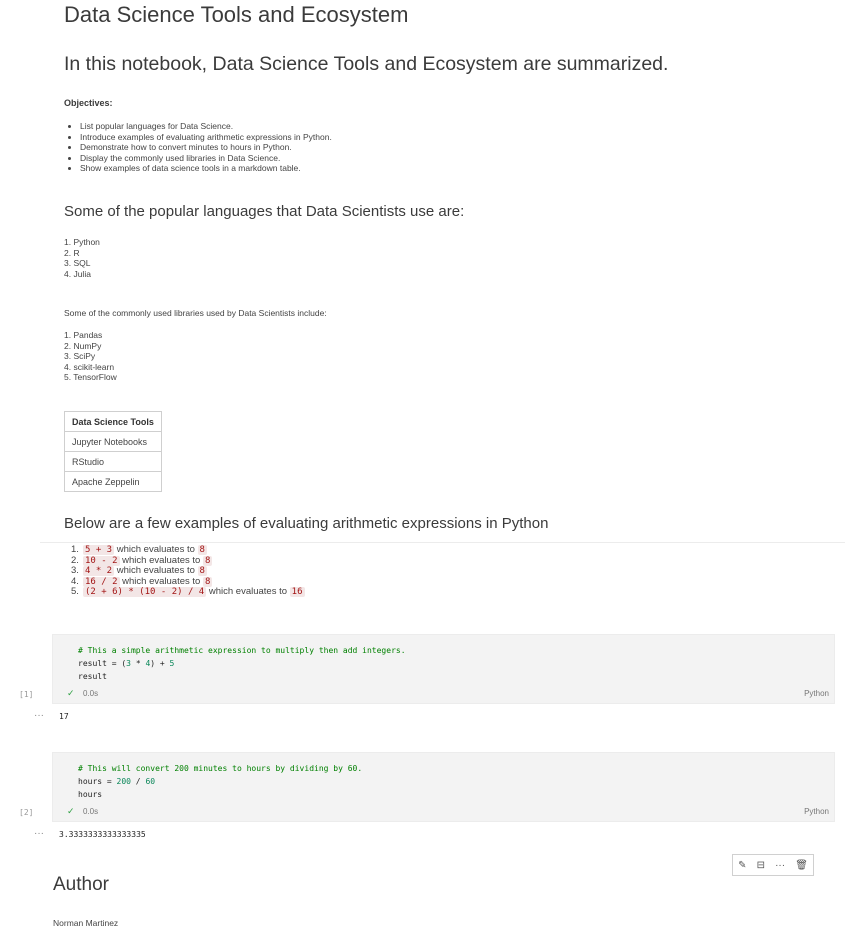 Image resolution: width=859 pixels, height=935 pixels. I want to click on list-item: 2. R, so click(72, 252).